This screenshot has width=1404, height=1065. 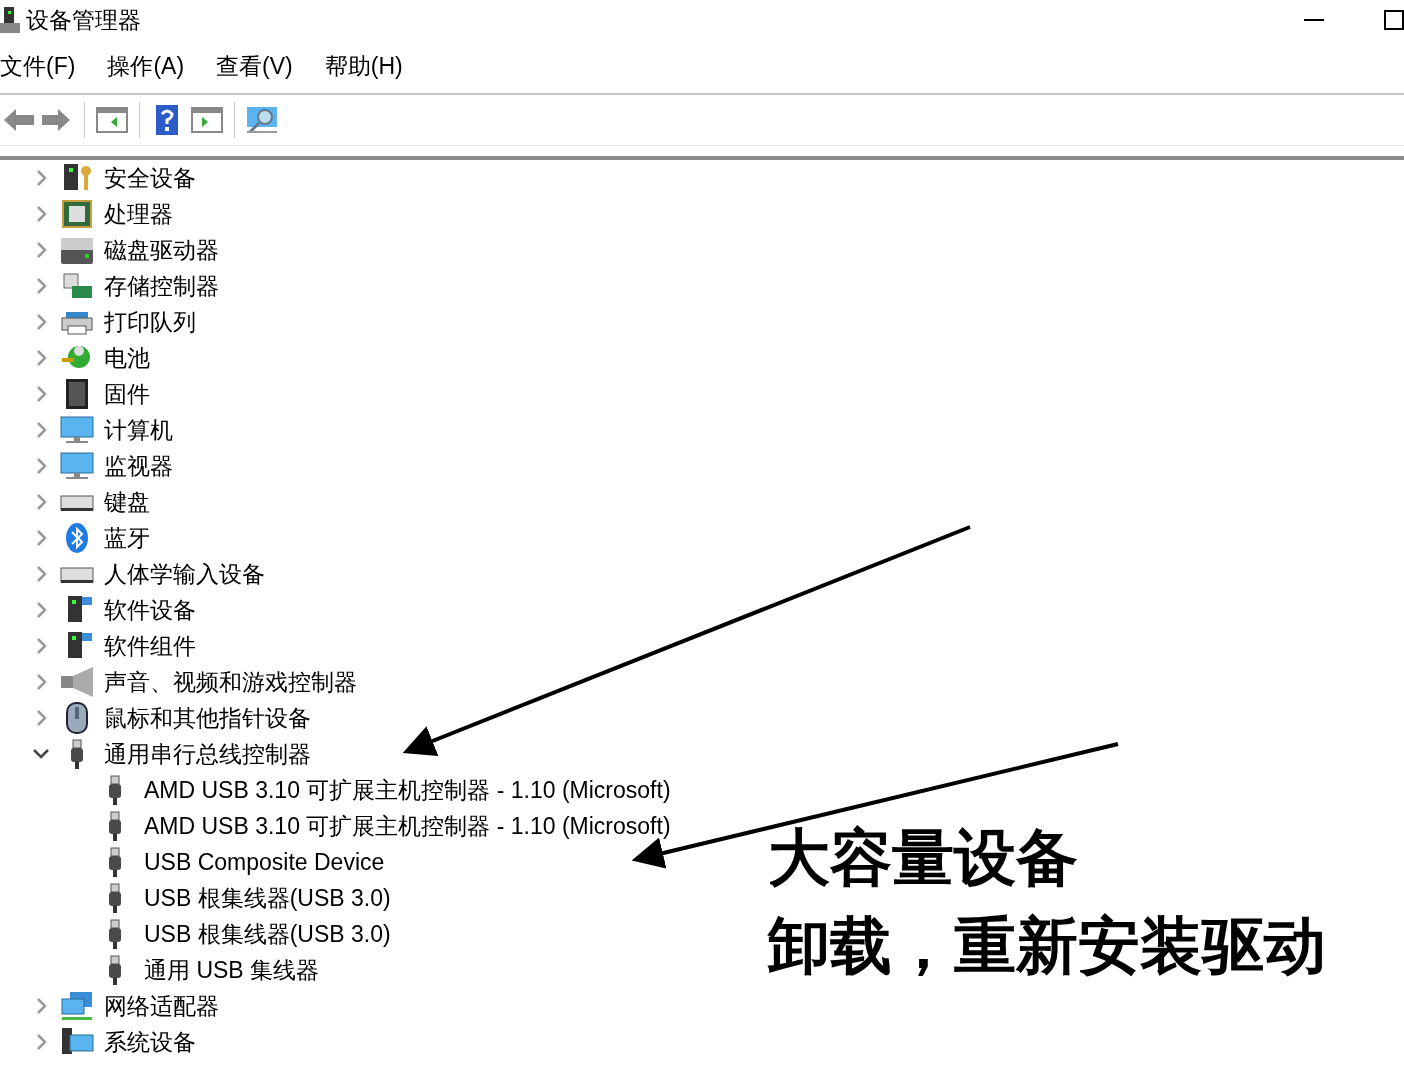 What do you see at coordinates (10, 20) in the screenshot?
I see `device-manager-icon` at bounding box center [10, 20].